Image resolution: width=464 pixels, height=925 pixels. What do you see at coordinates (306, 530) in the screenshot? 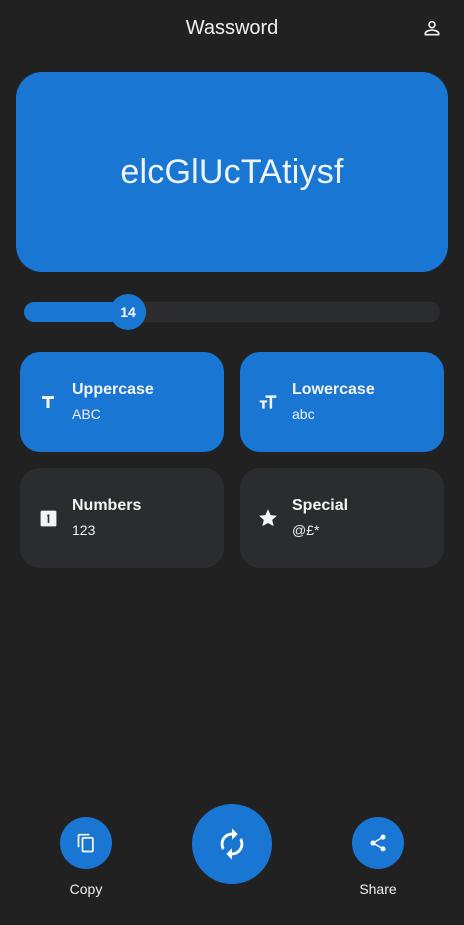
I see `option-subtitle: @£*` at bounding box center [306, 530].